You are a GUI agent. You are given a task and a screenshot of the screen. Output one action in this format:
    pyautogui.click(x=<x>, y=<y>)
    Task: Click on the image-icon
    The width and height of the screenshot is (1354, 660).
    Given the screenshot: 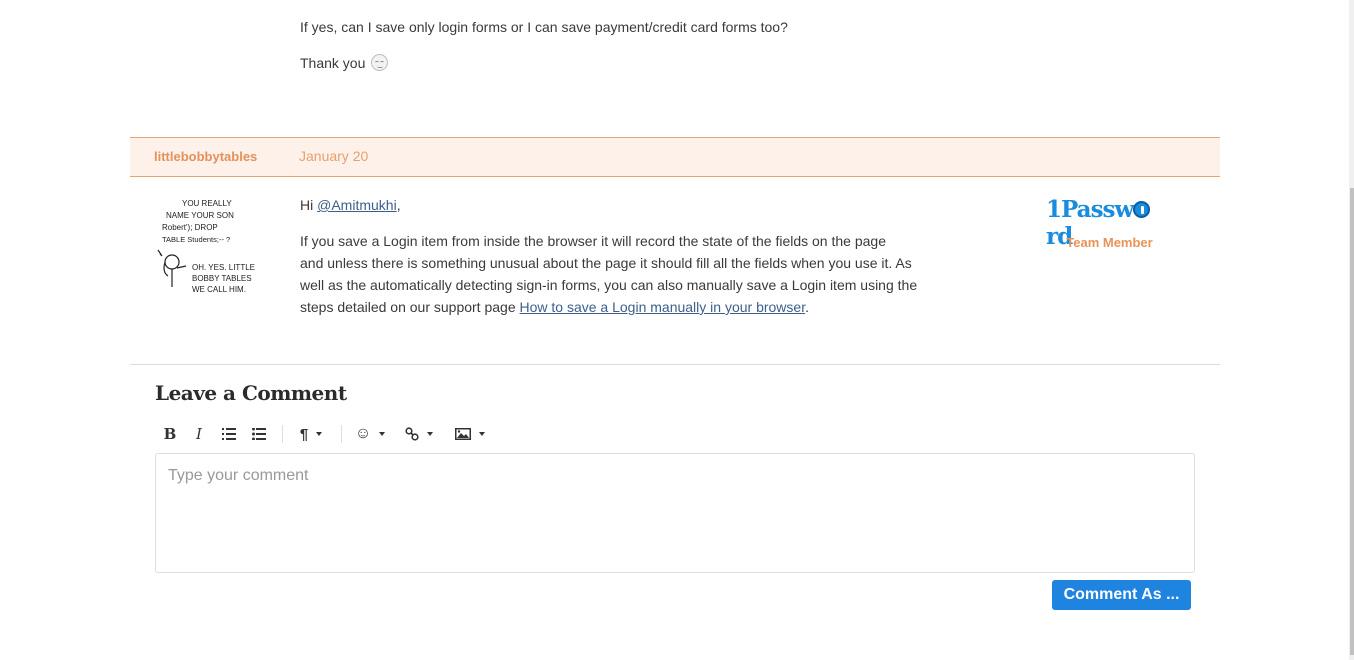 What is the action you would take?
    pyautogui.click(x=463, y=434)
    